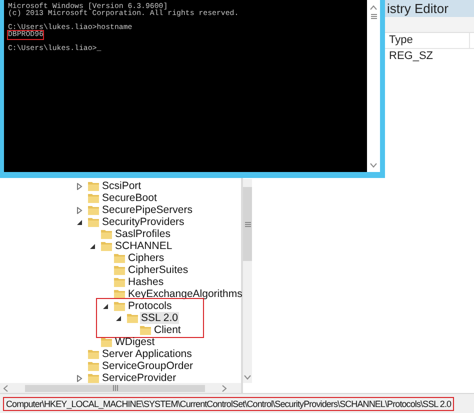 This screenshot has height=413, width=474. I want to click on scroll-left-icon, so click(5, 388).